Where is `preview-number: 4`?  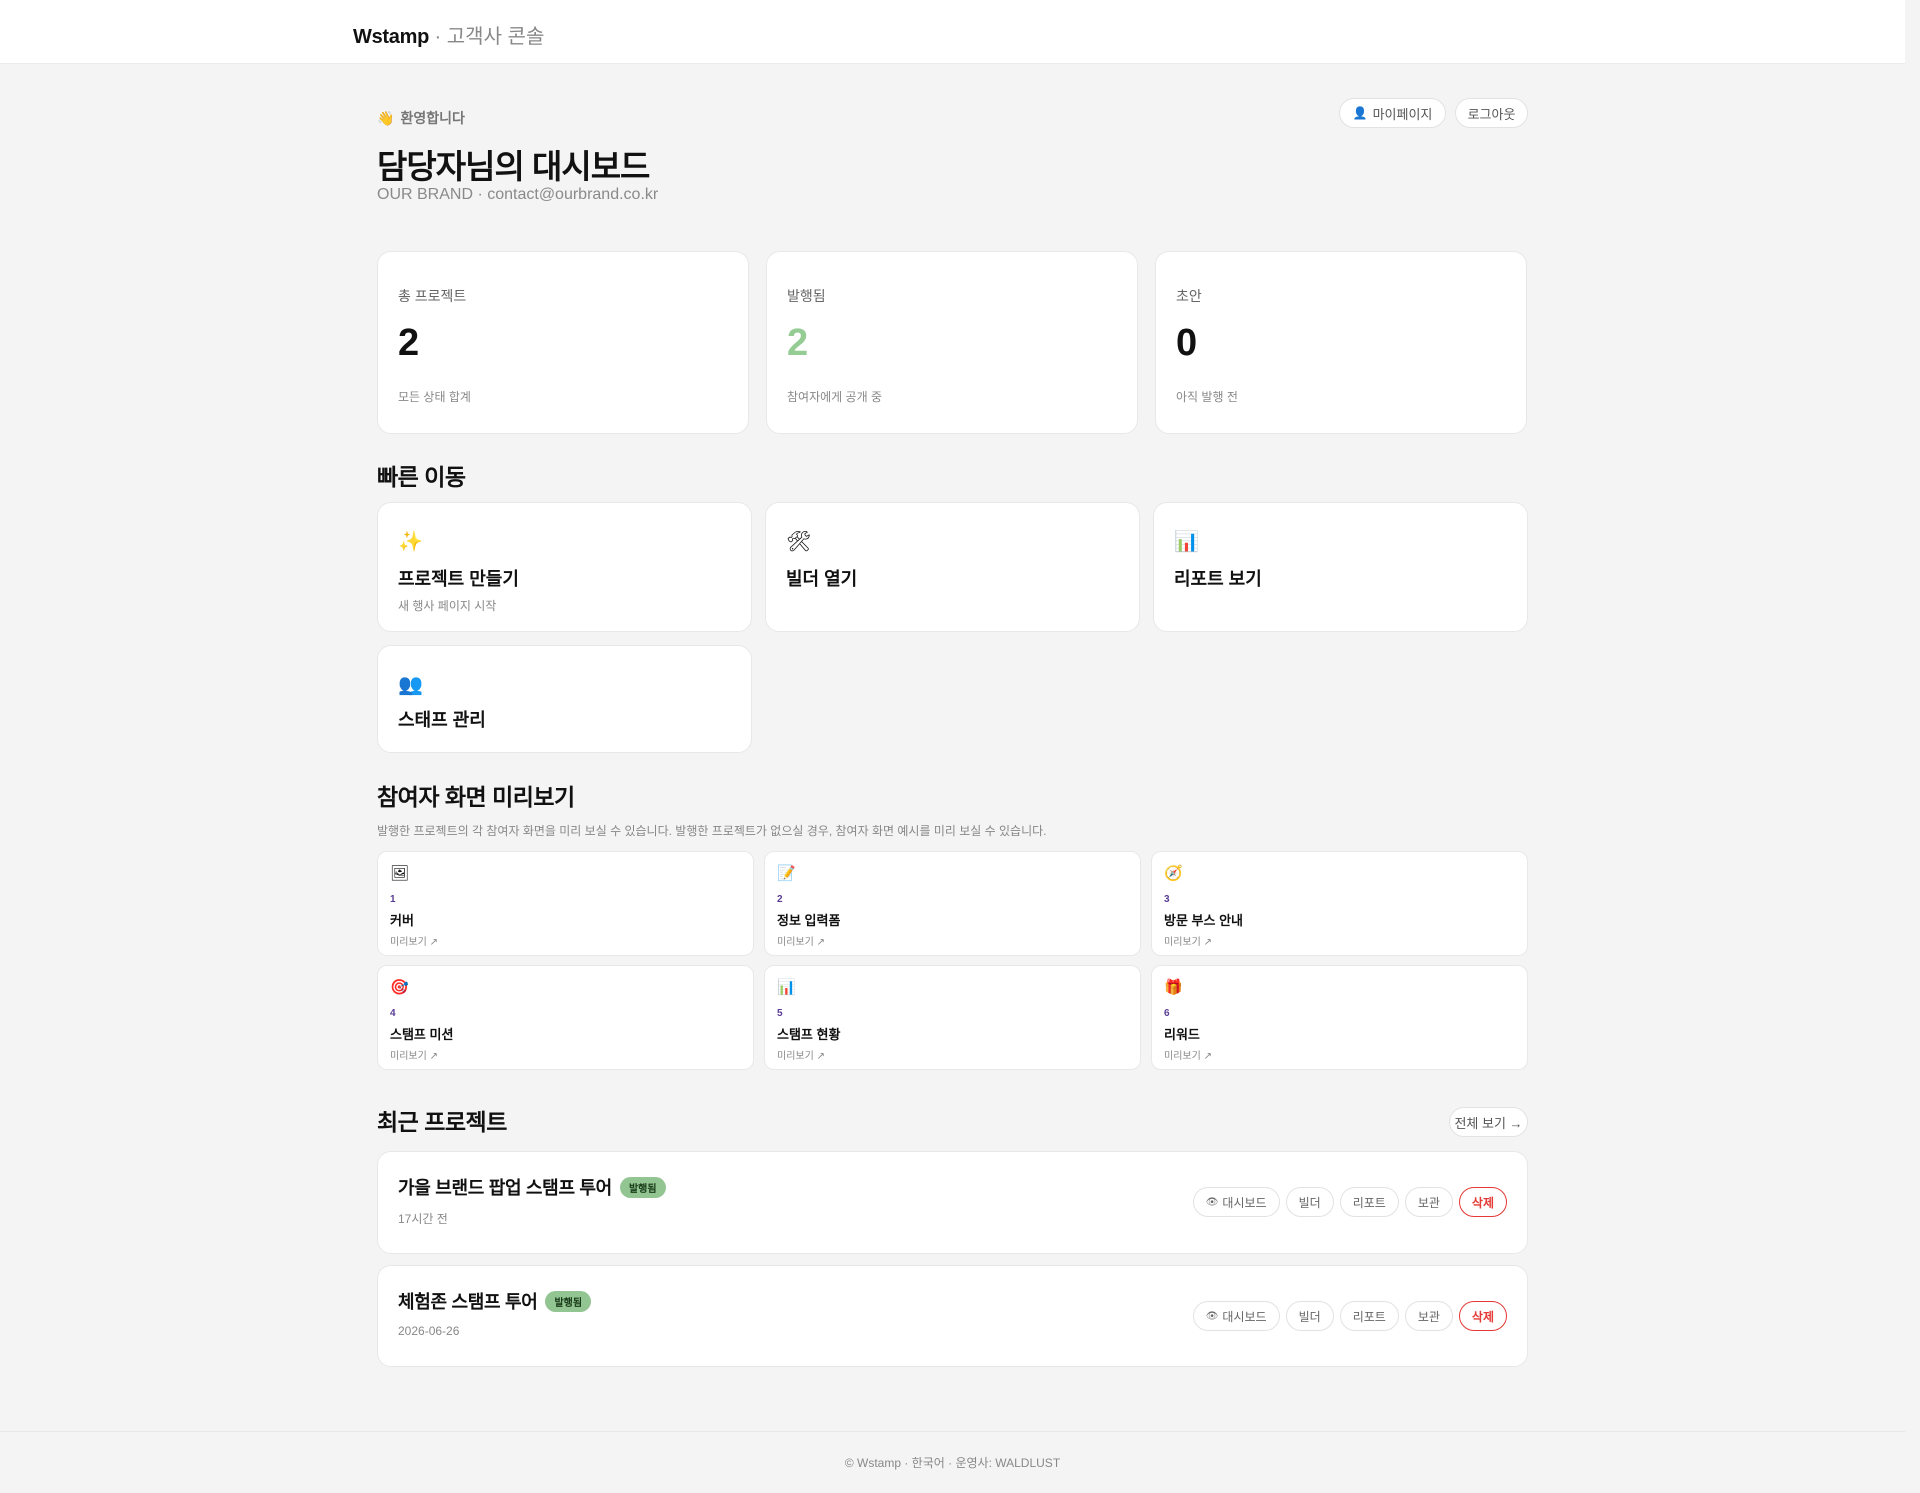 preview-number: 4 is located at coordinates (393, 1013).